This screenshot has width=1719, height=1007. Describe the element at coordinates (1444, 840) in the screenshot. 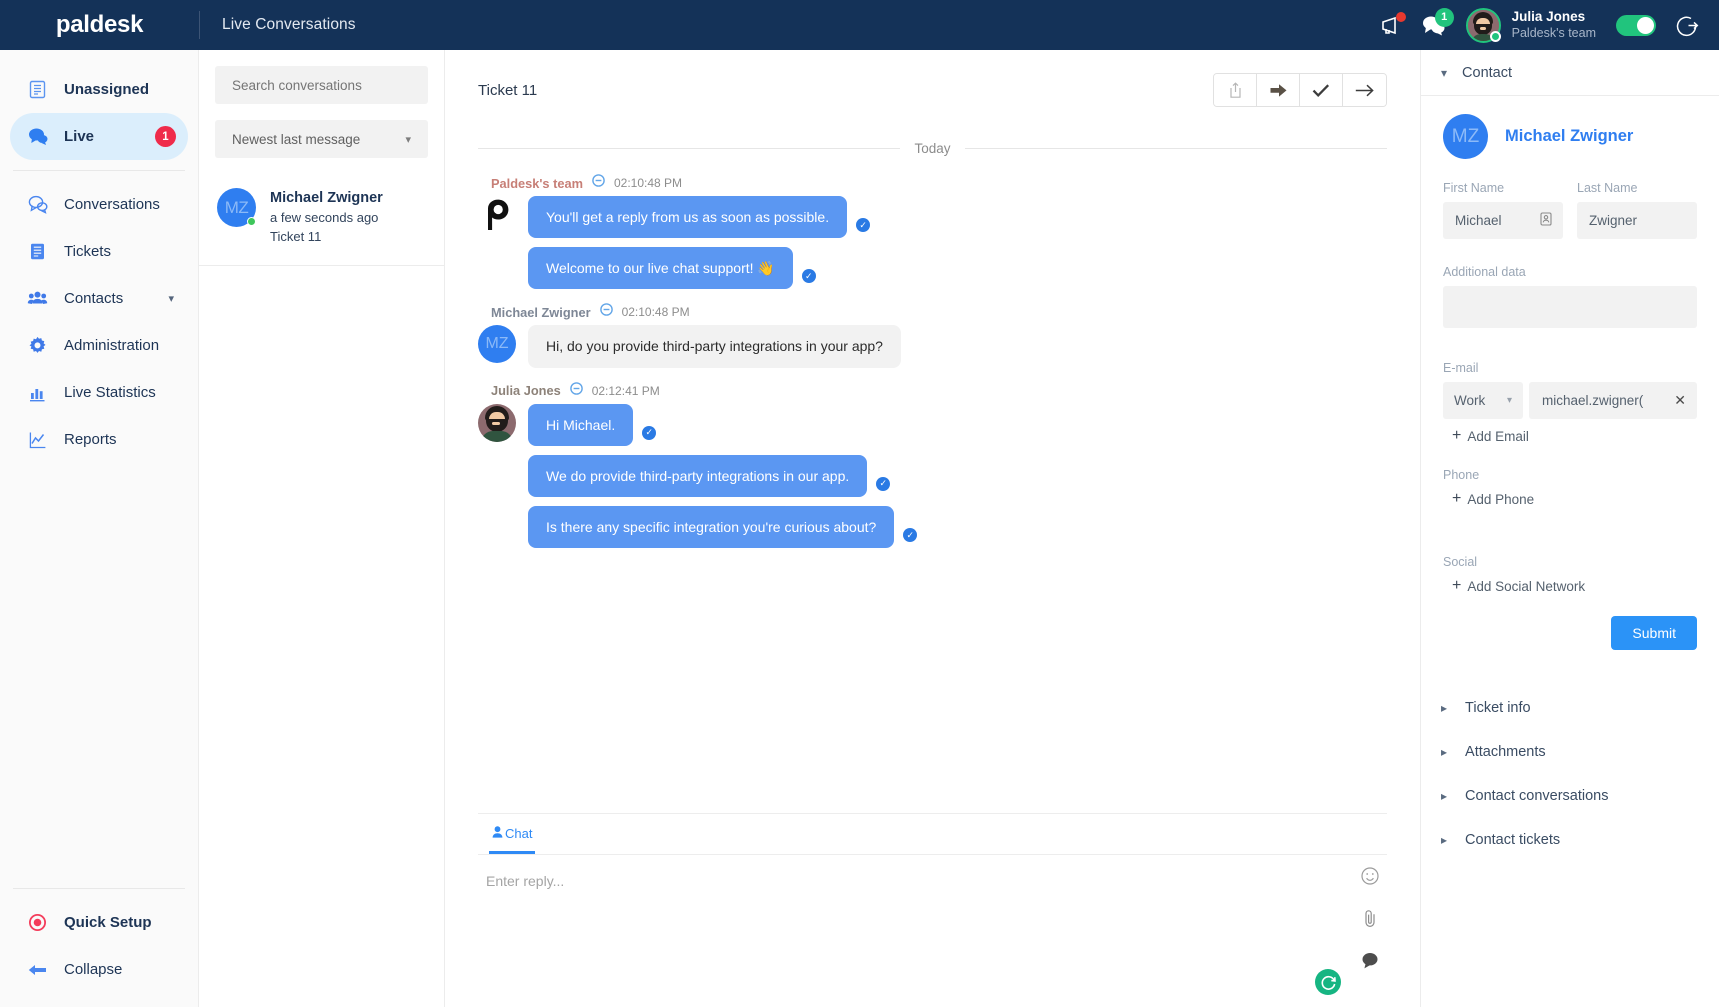

I see `chevron-right-icon: ▸` at that location.